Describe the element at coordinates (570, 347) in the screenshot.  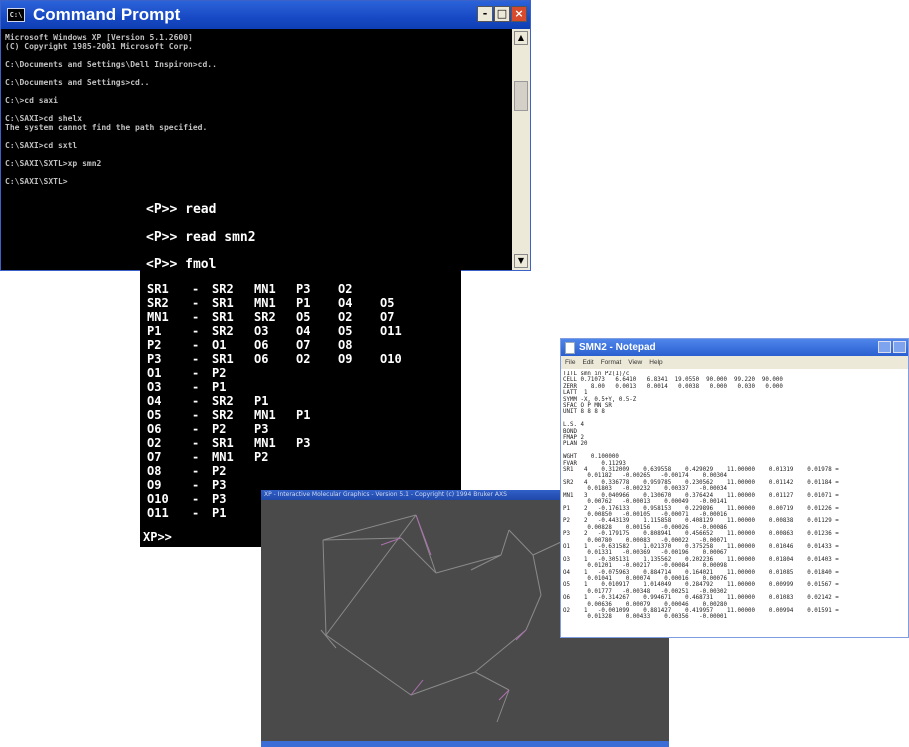
I see `notepad-icon` at that location.